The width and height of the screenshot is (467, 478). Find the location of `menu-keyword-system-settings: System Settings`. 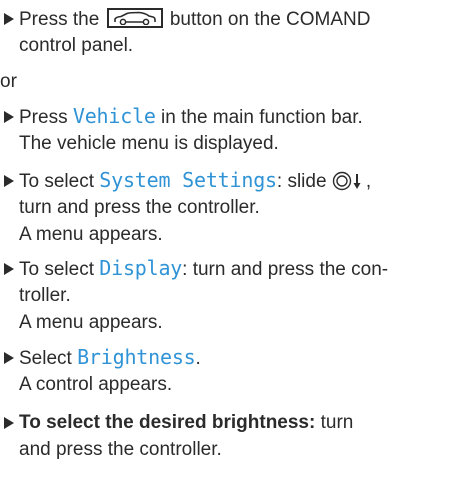

menu-keyword-system-settings: System Settings is located at coordinates (188, 180).